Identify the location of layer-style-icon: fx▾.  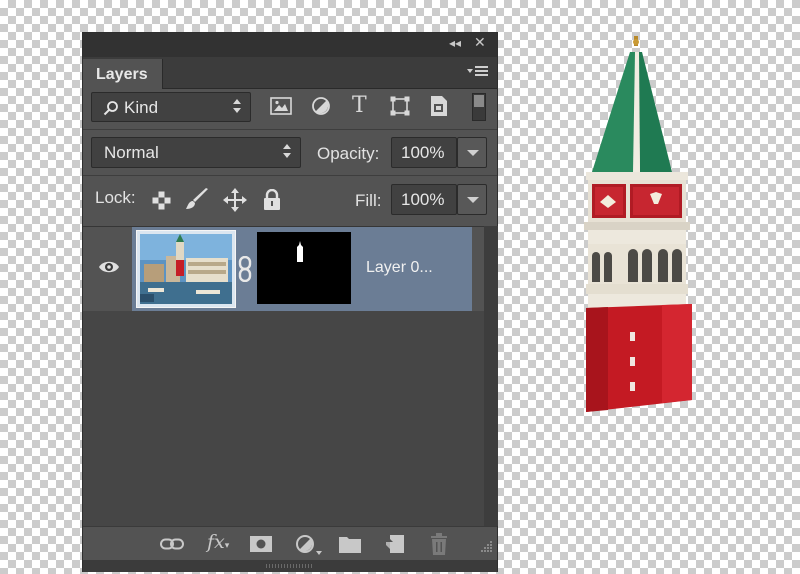
(218, 542).